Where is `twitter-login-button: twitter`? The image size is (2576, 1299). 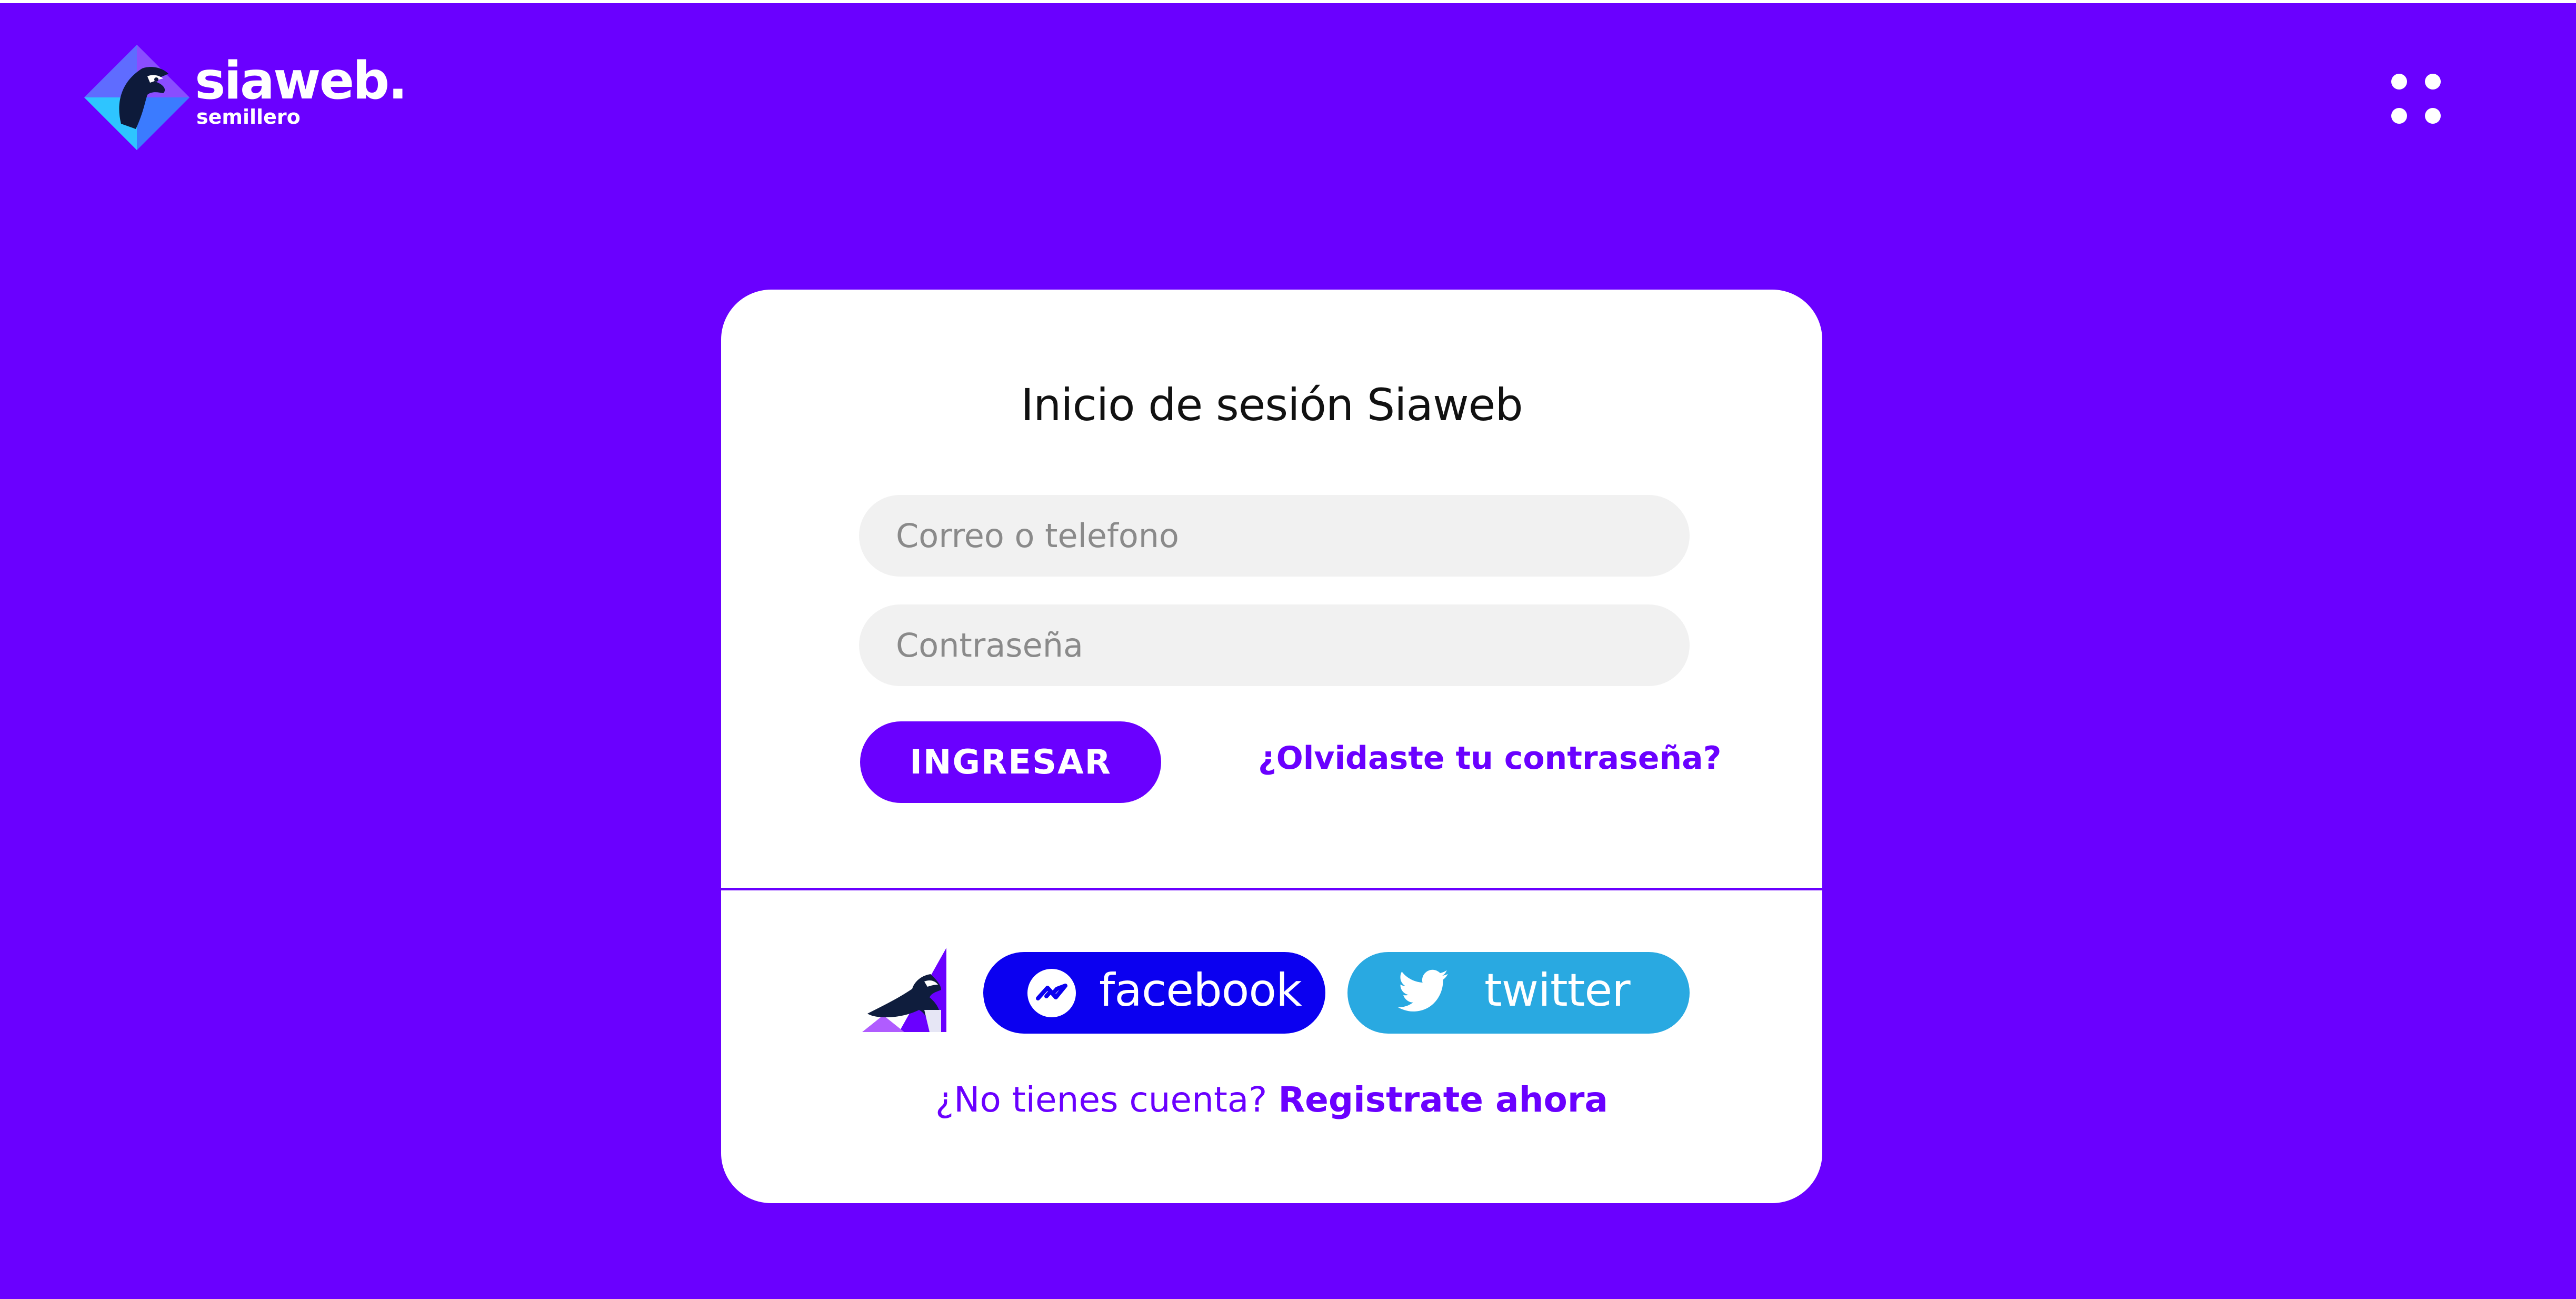 twitter-login-button: twitter is located at coordinates (1519, 993).